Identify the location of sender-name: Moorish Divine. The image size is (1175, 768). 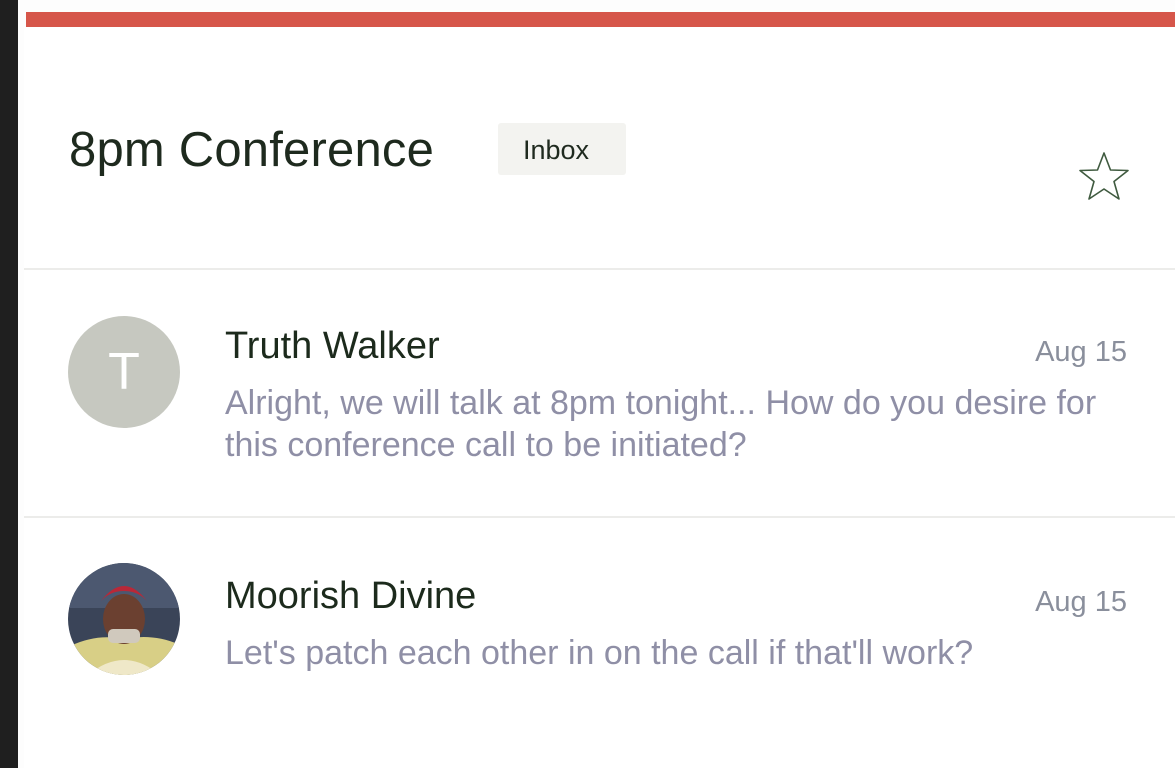
(351, 596).